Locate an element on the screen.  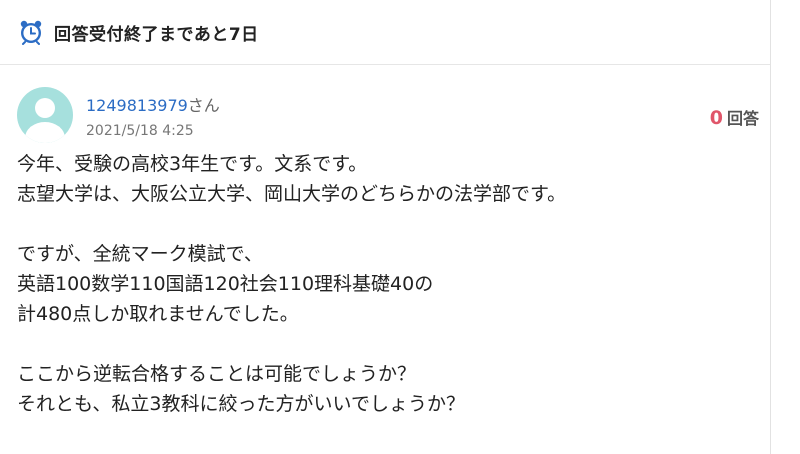
answer-count-label: 回答 is located at coordinates (742, 118).